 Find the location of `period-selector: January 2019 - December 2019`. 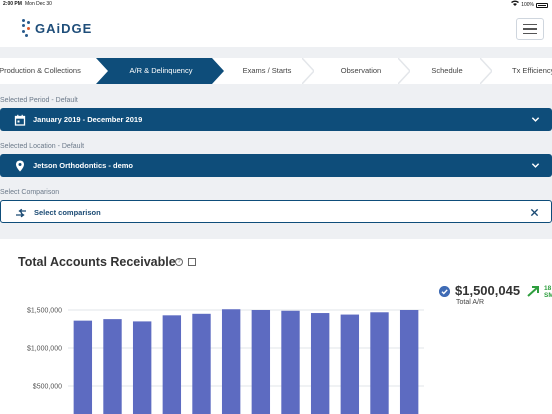

period-selector: January 2019 - December 2019 is located at coordinates (276, 119).